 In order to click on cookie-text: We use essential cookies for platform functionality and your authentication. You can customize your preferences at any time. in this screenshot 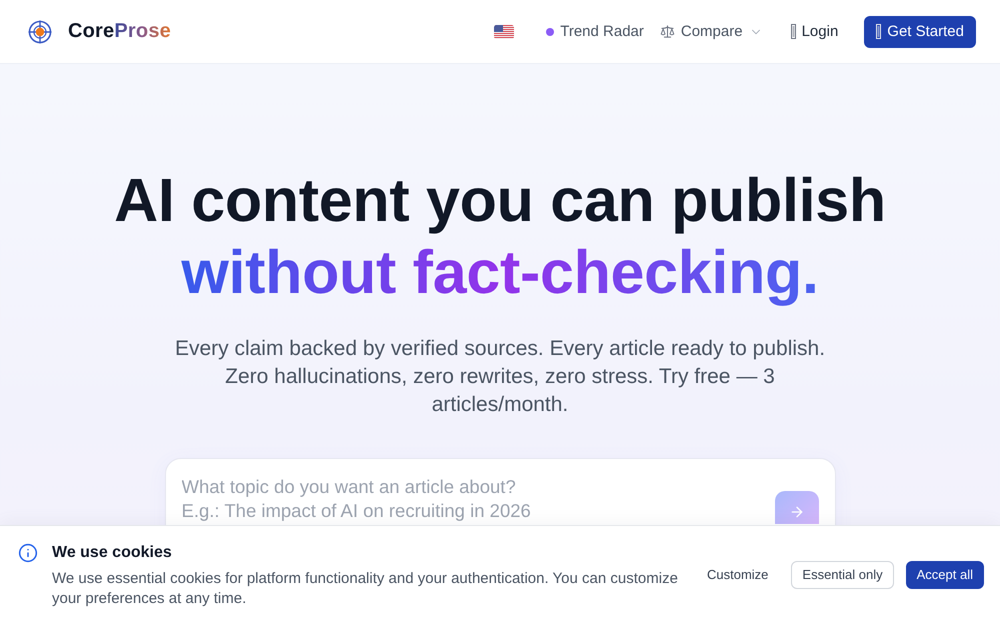, I will do `click(365, 588)`.